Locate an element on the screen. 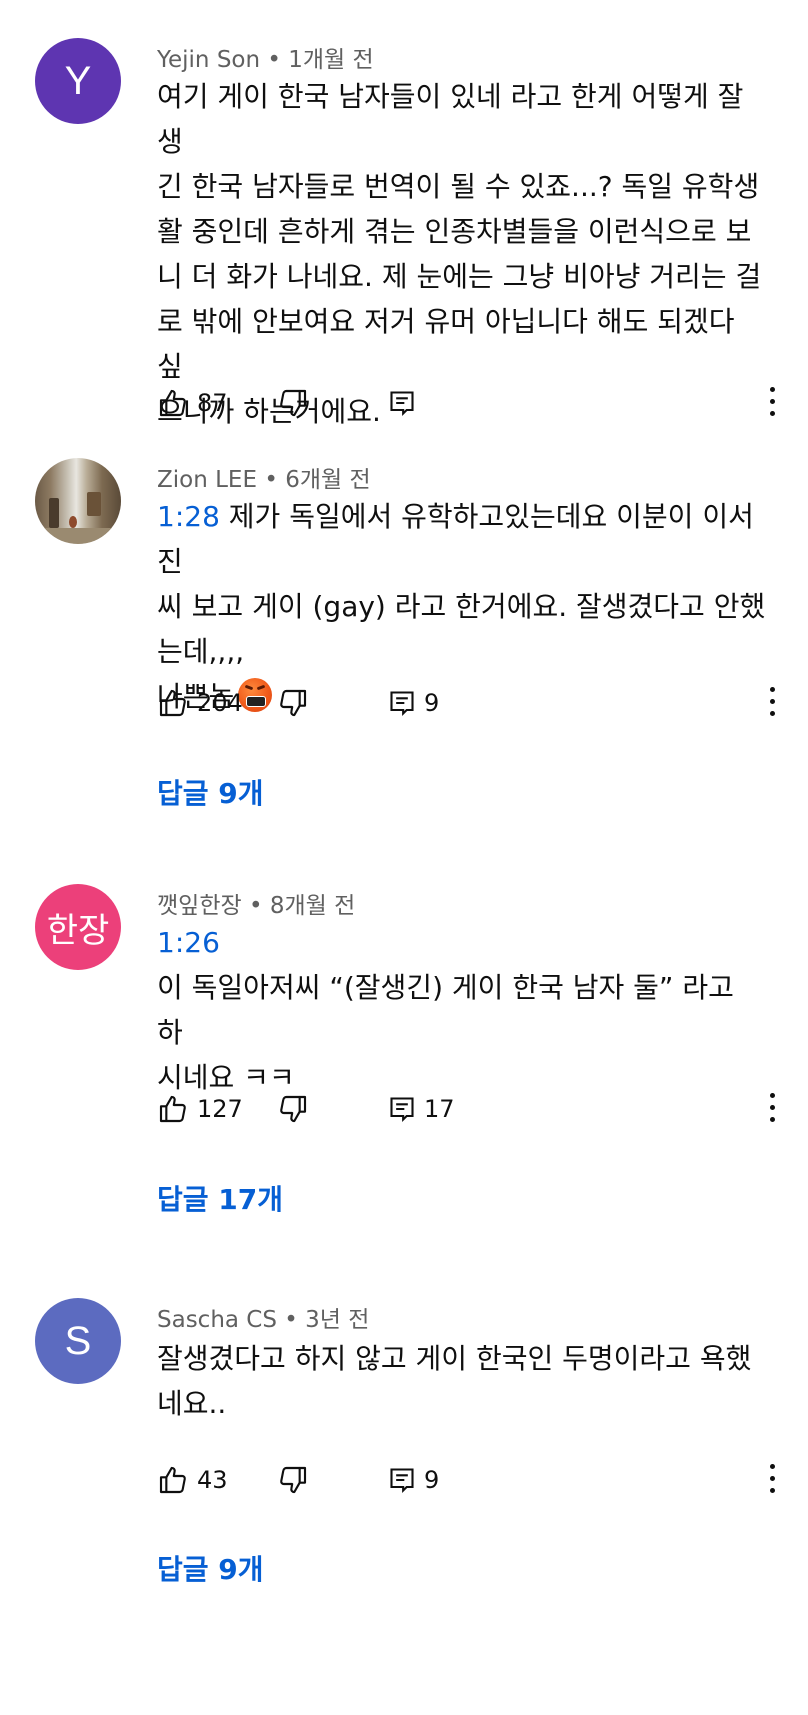 The height and width of the screenshot is (1715, 808). comment-time: 3년 전 is located at coordinates (337, 1320).